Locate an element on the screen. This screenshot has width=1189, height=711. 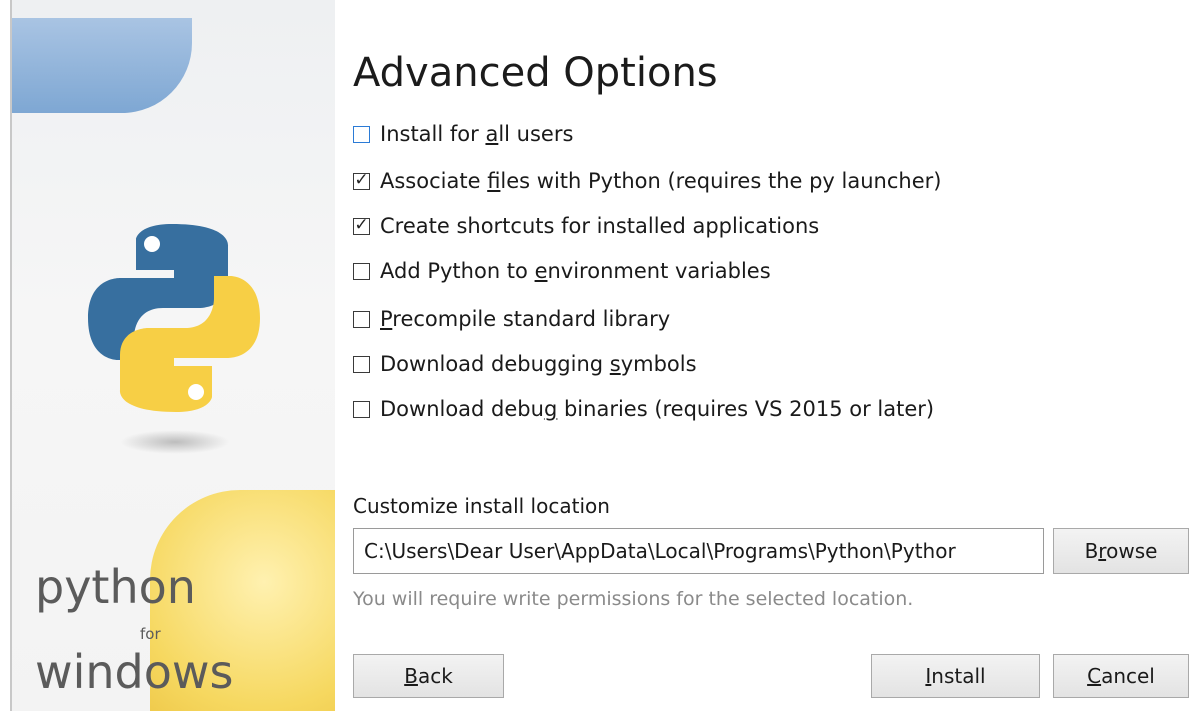
page-title: Advanced Options is located at coordinates (535, 73).